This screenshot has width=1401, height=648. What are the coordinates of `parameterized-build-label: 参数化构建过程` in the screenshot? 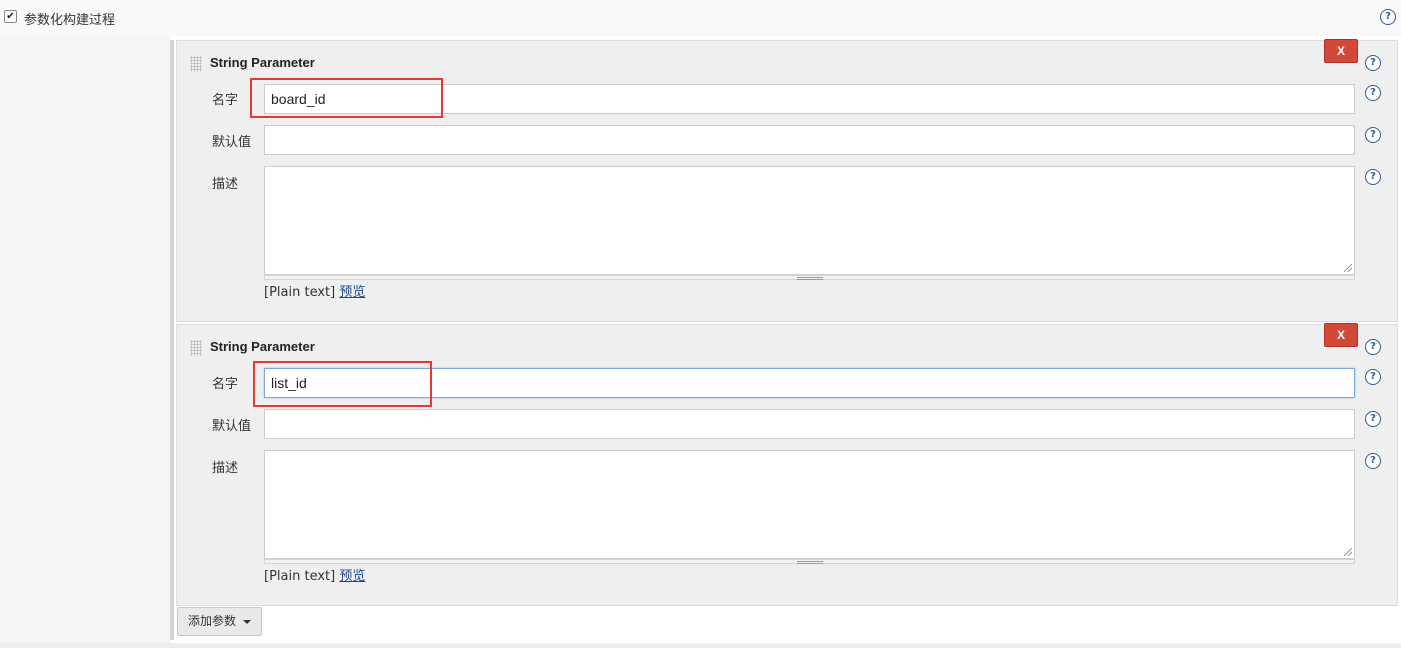 It's located at (70, 20).